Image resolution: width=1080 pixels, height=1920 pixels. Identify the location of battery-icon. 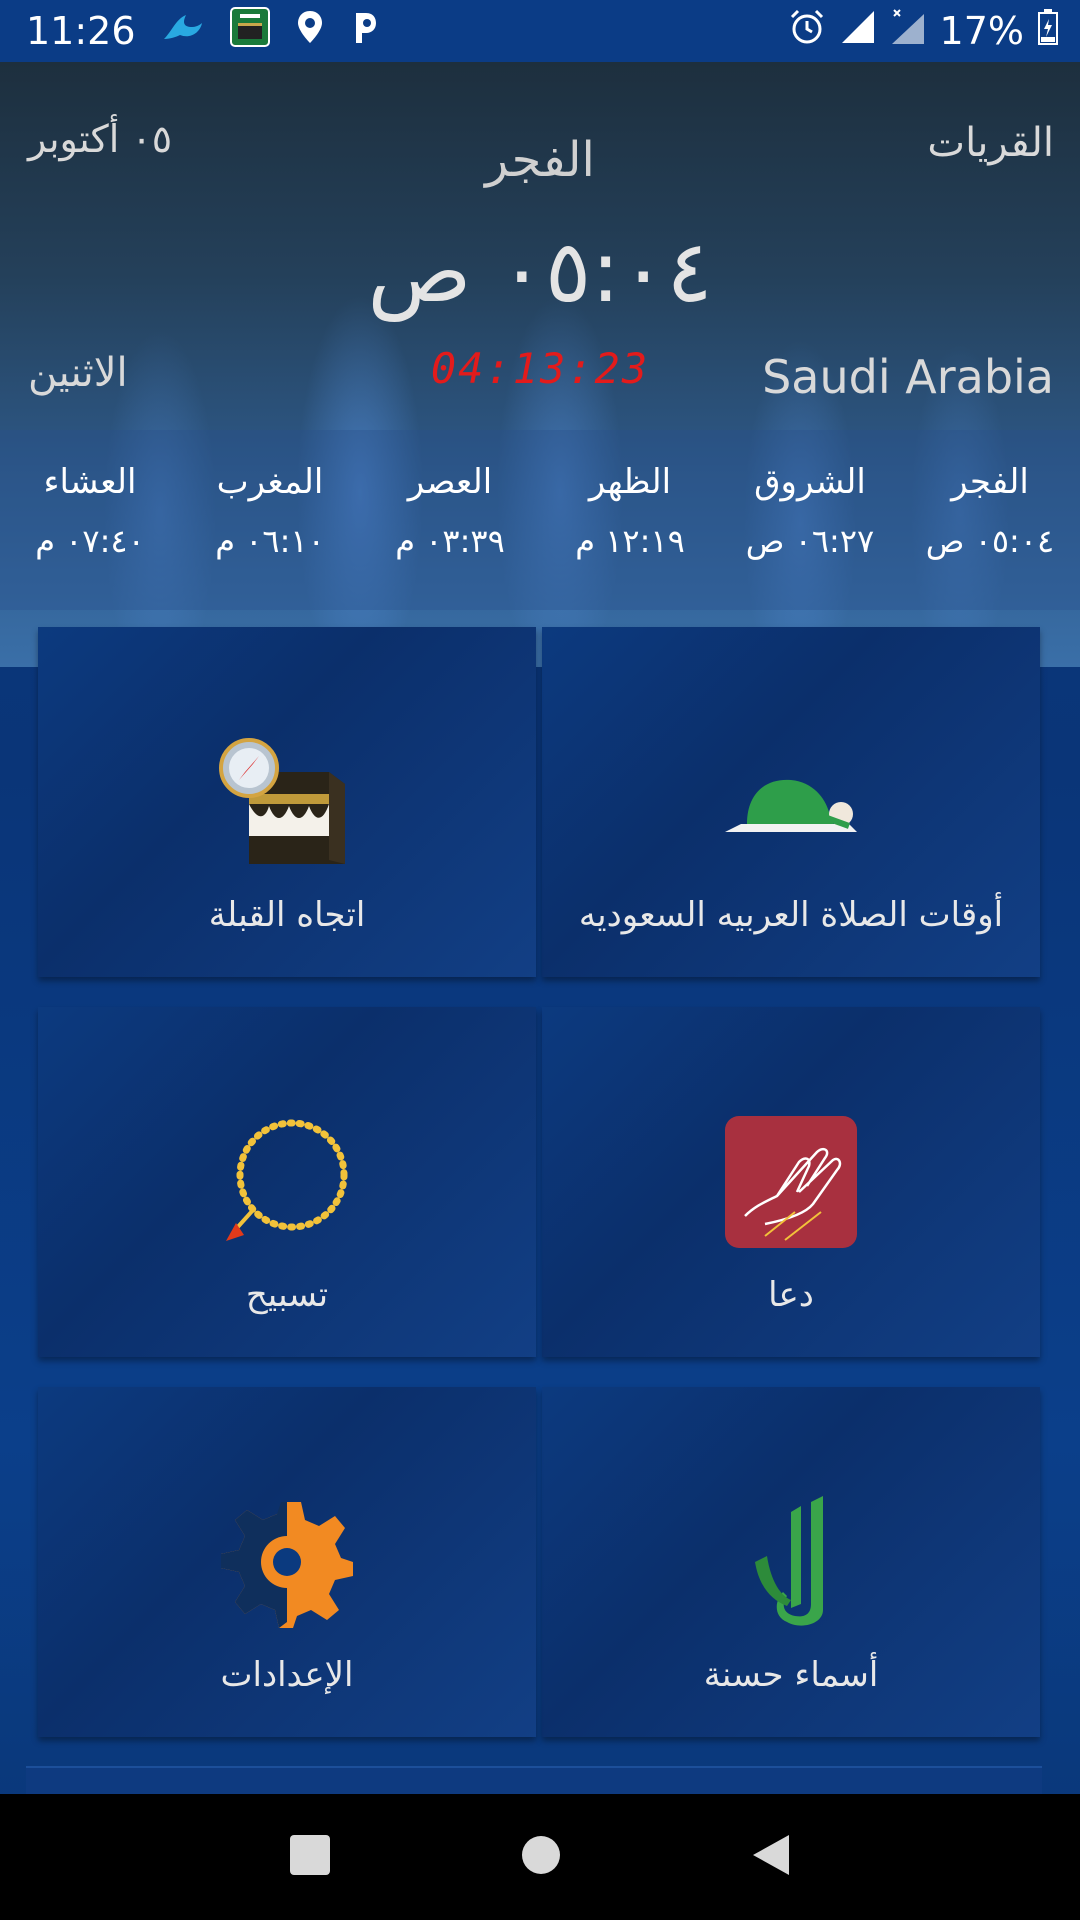
(1048, 31).